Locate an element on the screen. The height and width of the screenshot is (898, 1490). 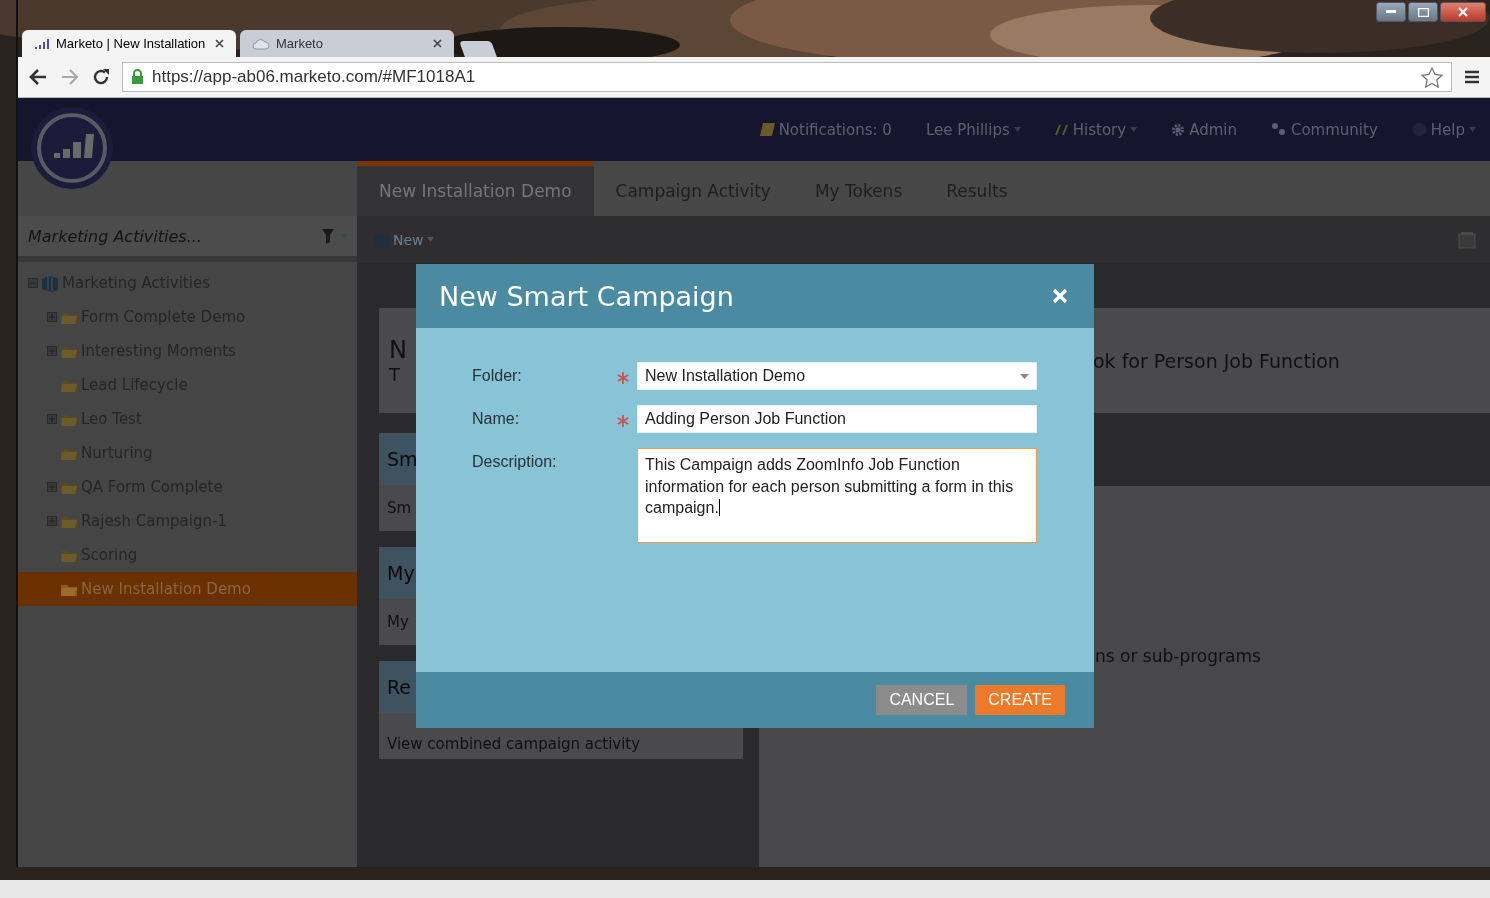
dialog-title: New Smart Campaign is located at coordinates (586, 296).